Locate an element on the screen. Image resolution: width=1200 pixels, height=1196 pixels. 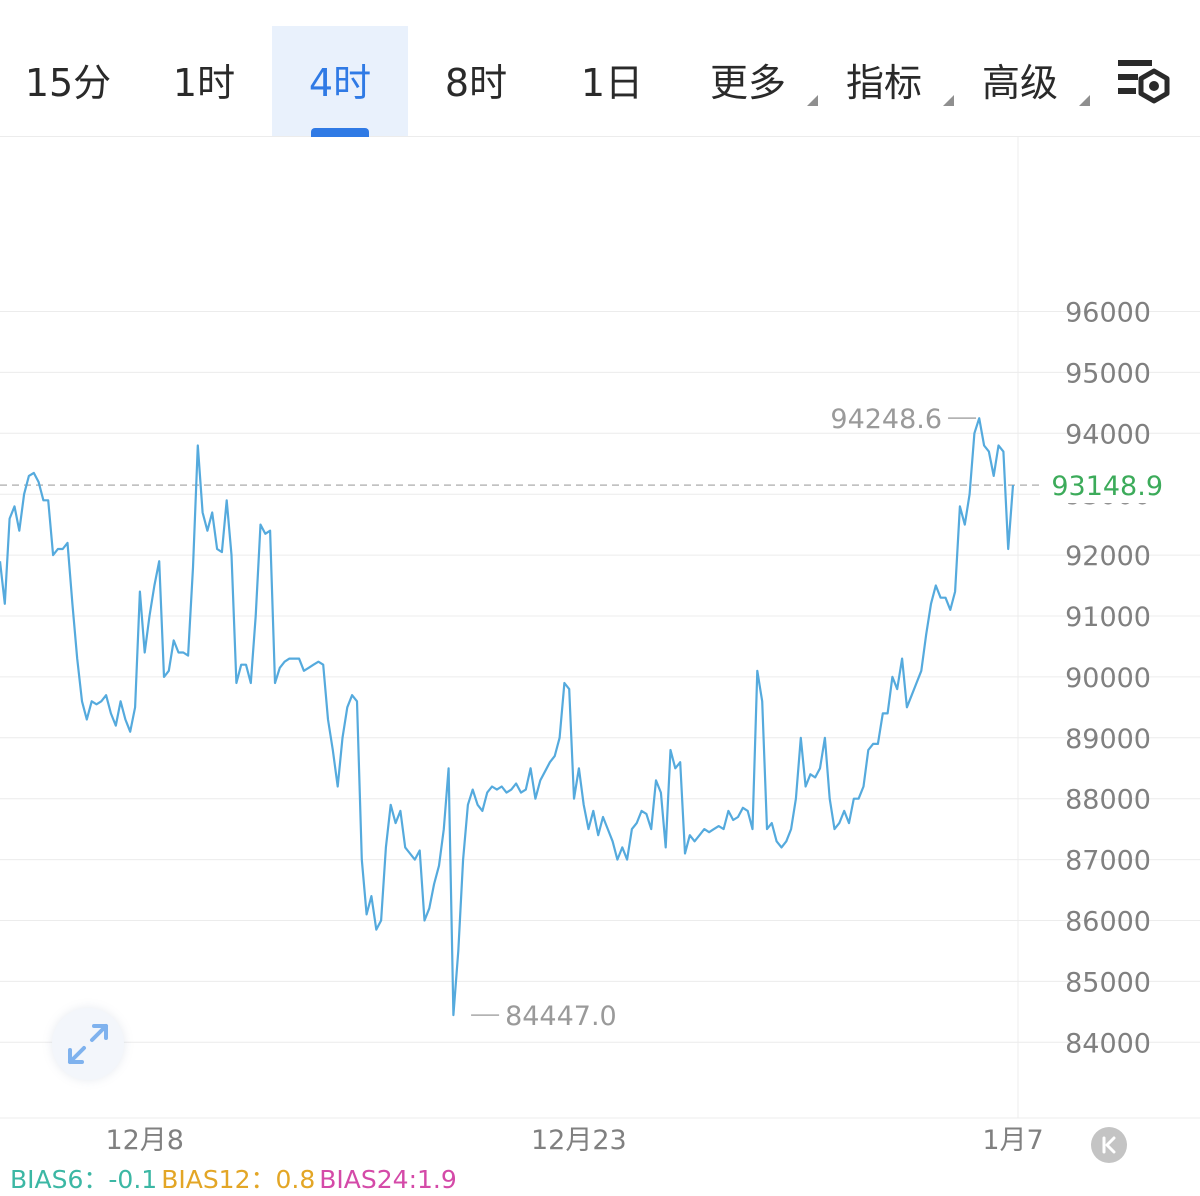
indicator-value: BIAS24:1.9 is located at coordinates (388, 1179).